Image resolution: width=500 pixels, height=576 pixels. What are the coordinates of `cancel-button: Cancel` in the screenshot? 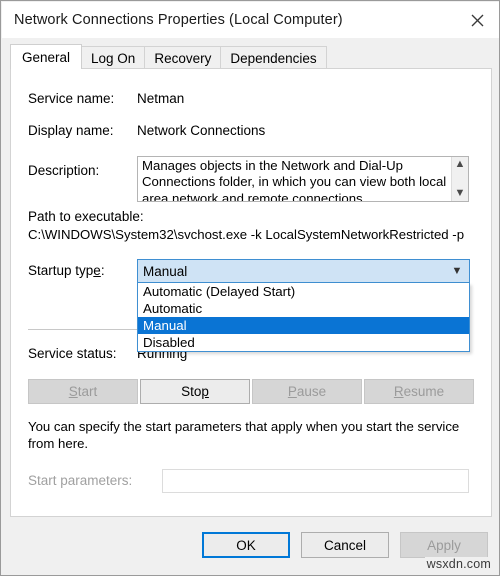 It's located at (345, 545).